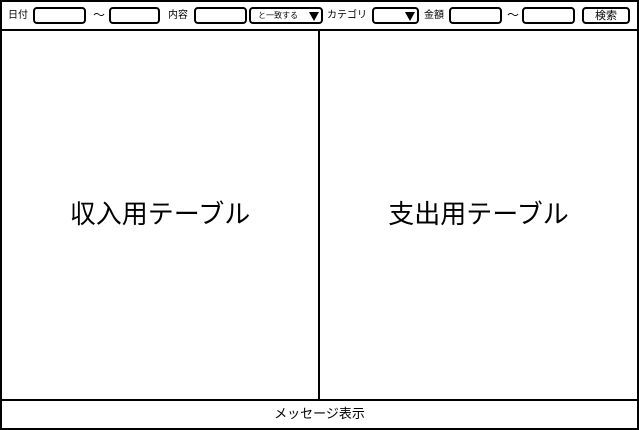 This screenshot has height=430, width=639. What do you see at coordinates (395, 15) in the screenshot?
I see `category-select` at bounding box center [395, 15].